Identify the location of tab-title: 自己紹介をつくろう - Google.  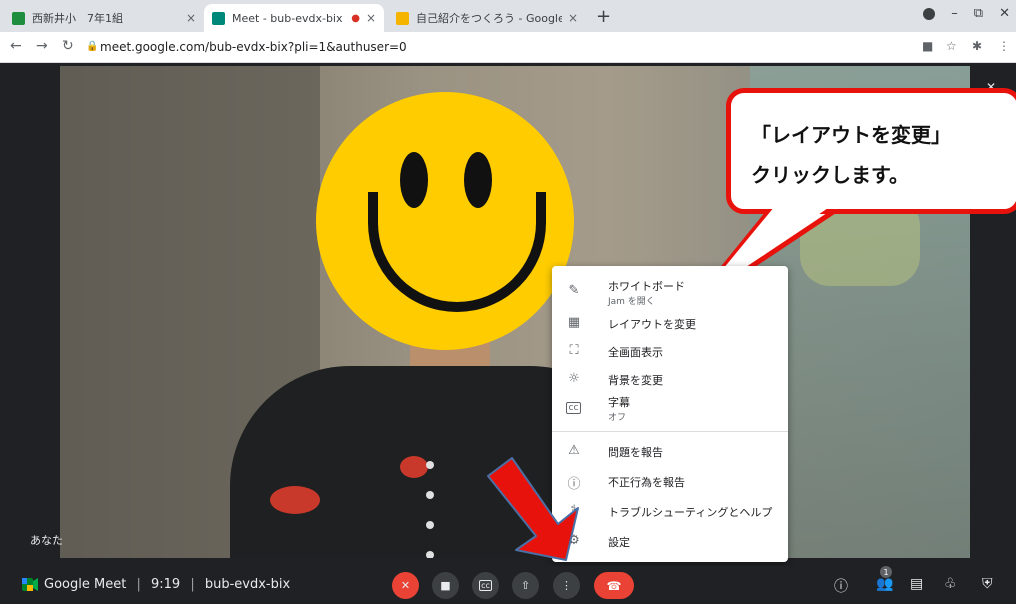
(489, 18).